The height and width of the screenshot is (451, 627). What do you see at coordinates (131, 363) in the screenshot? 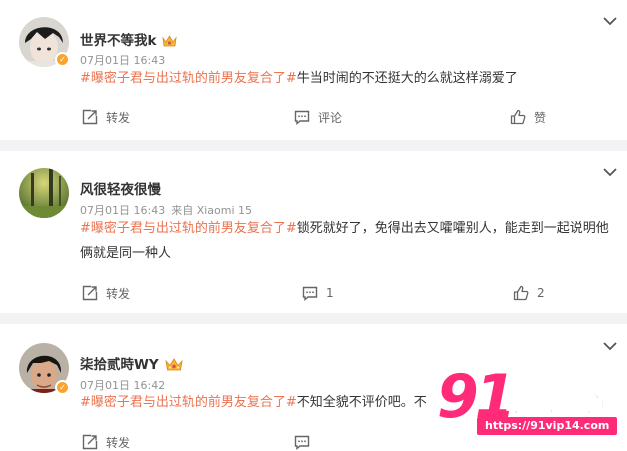
I see `username: 柒拾贰時WY` at bounding box center [131, 363].